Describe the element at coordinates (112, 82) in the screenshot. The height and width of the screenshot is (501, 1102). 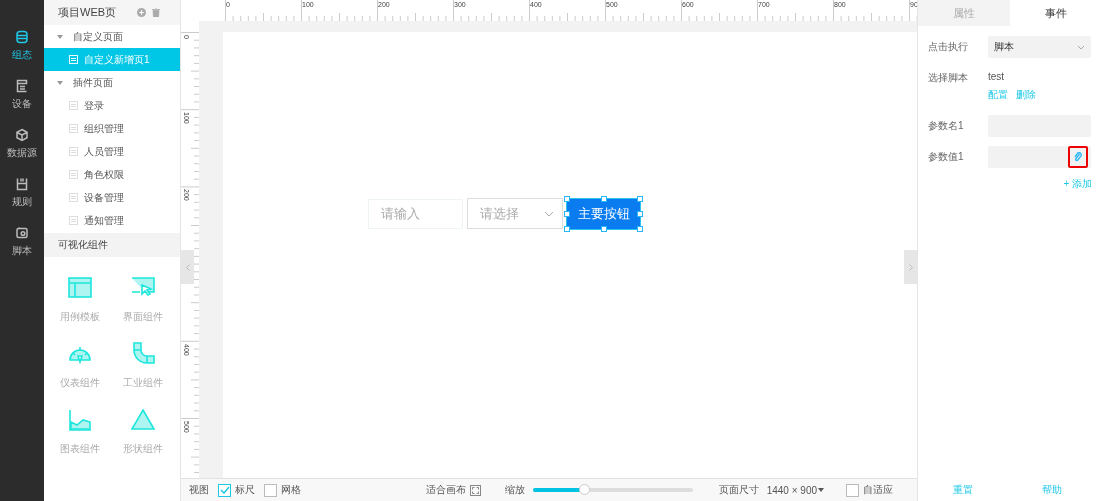
I see `tree-group: 插件页面` at that location.